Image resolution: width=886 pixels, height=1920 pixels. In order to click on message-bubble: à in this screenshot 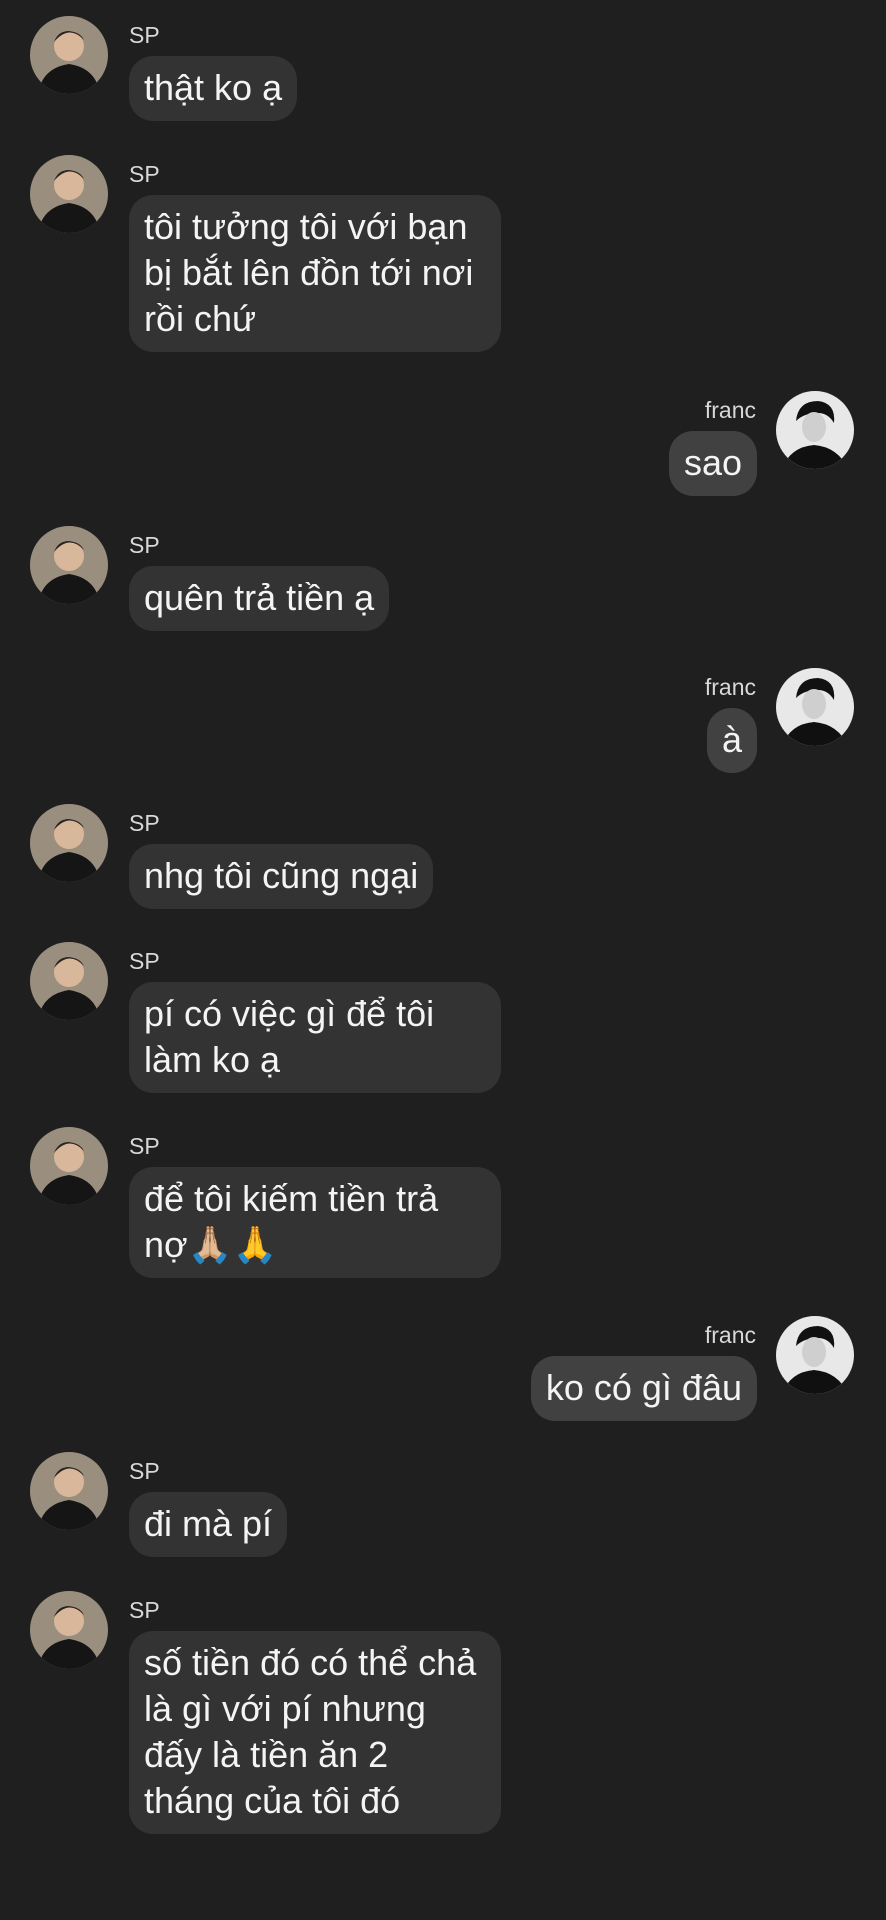, I will do `click(731, 740)`.